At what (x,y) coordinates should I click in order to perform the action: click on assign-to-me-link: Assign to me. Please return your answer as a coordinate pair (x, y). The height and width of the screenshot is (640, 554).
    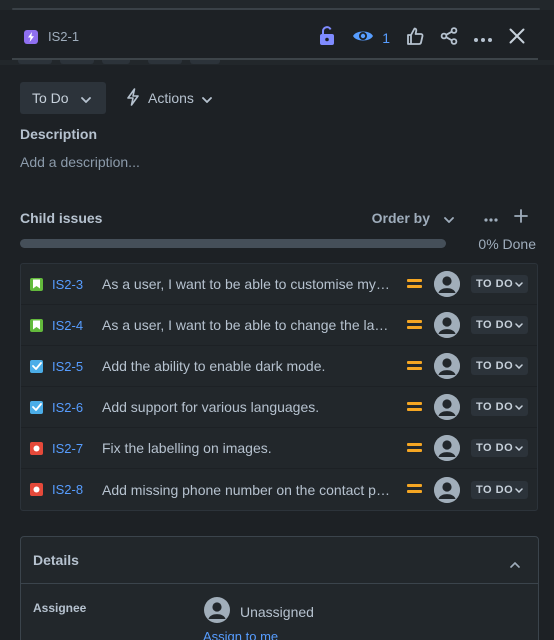
    Looking at the image, I should click on (240, 634).